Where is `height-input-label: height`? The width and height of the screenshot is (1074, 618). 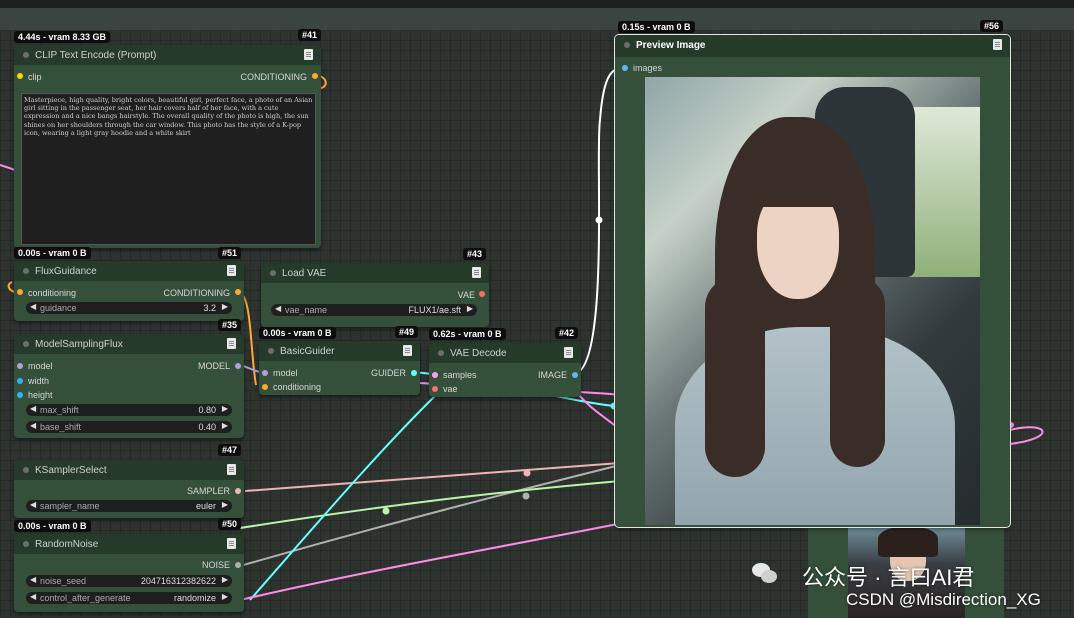
height-input-label: height is located at coordinates (40, 395).